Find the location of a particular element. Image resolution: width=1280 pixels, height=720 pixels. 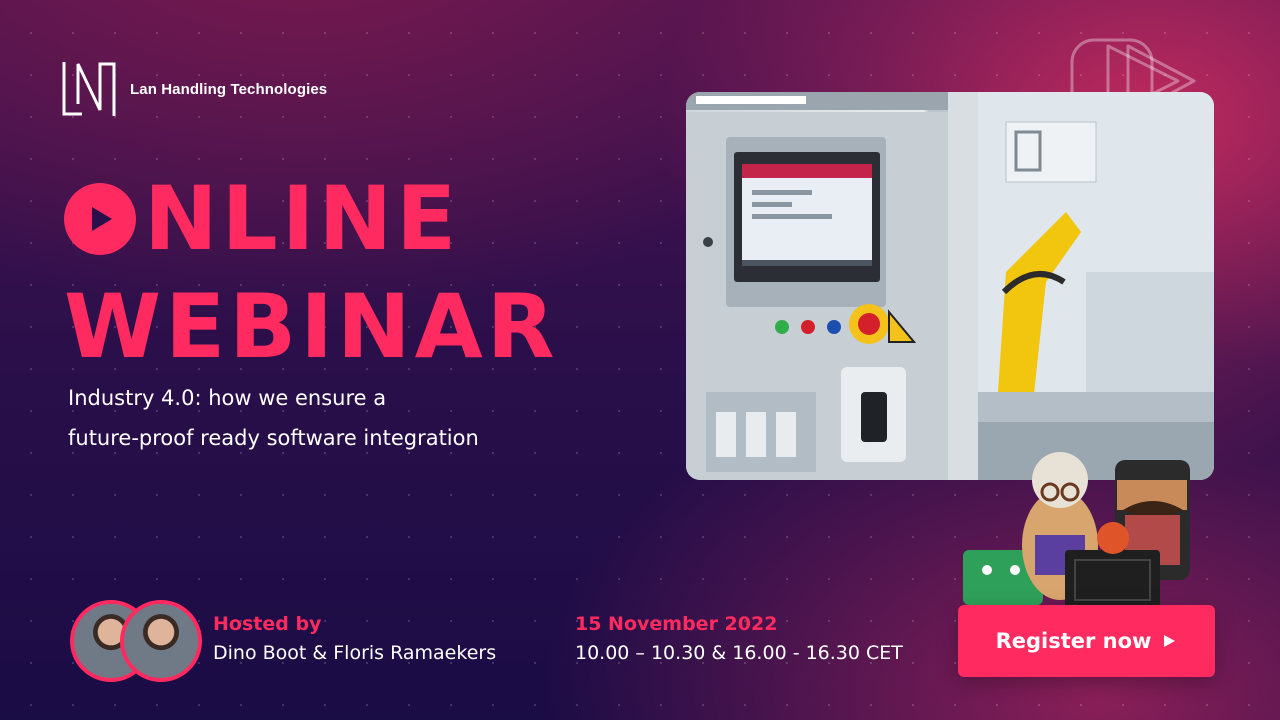

mascot-illustration is located at coordinates (1076, 531).